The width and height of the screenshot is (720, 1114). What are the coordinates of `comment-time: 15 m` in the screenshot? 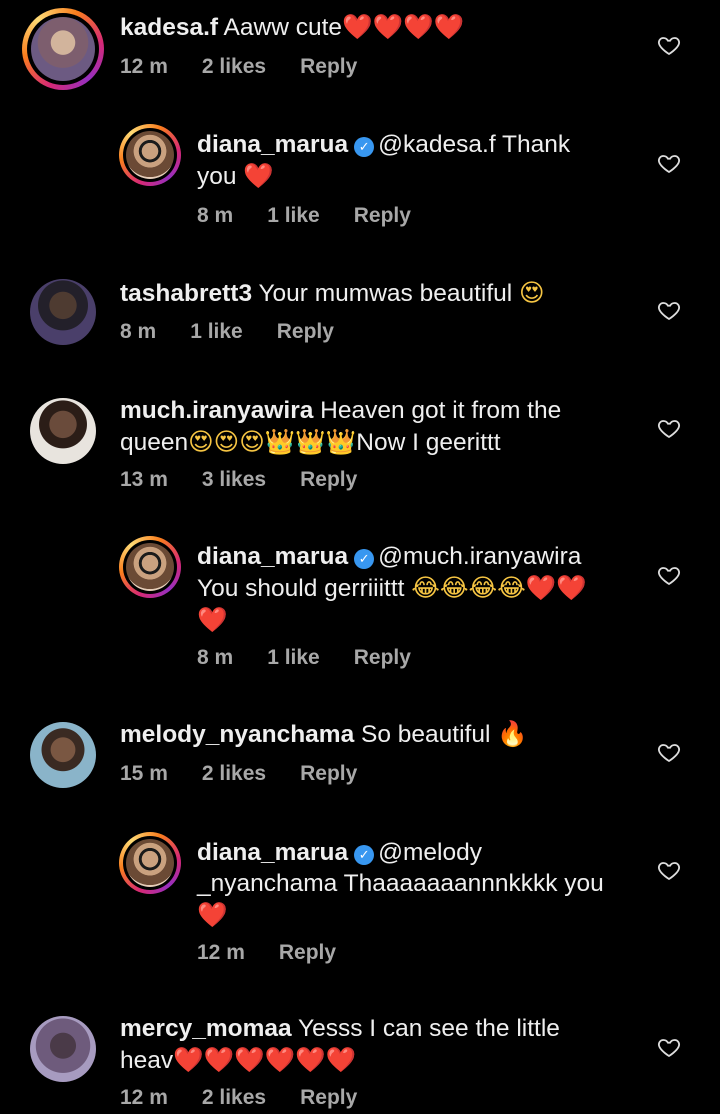 It's located at (144, 773).